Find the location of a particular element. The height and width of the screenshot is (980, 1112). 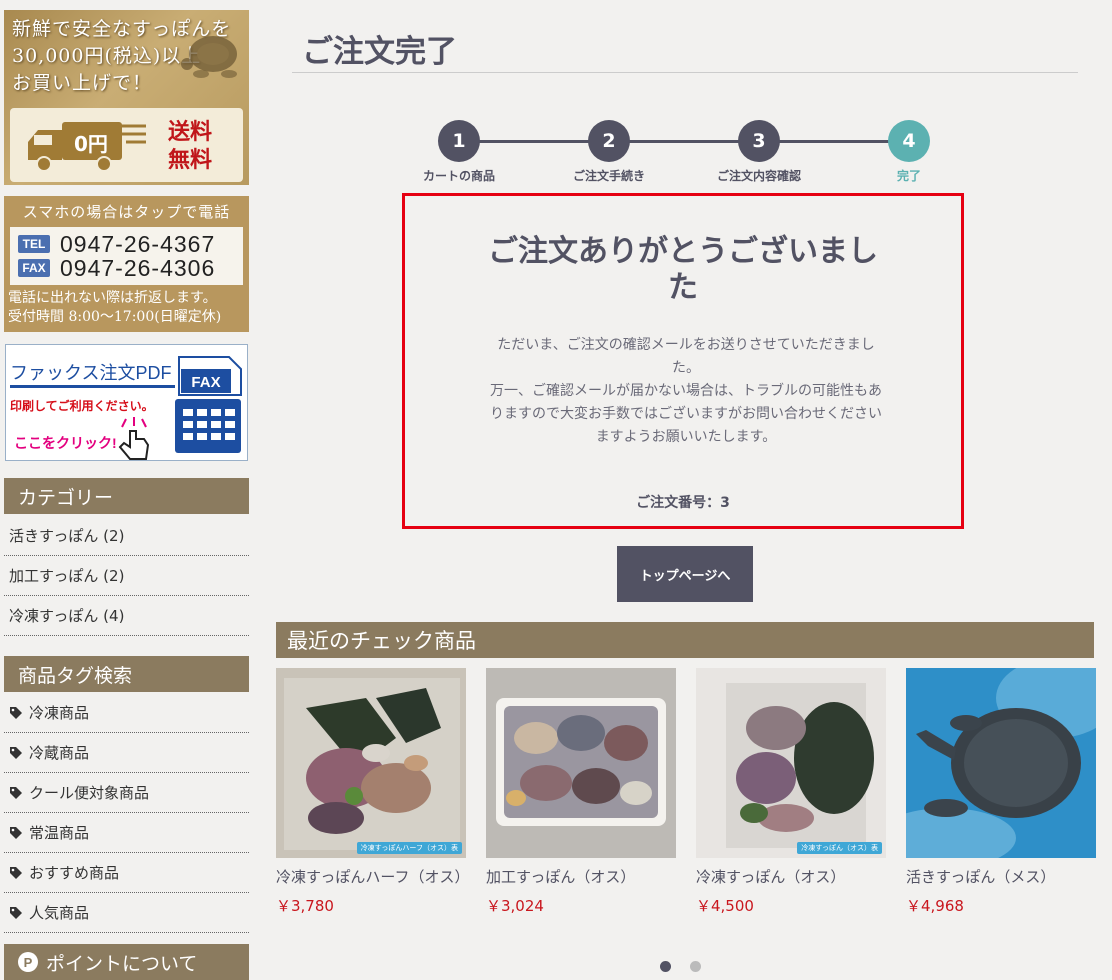

step-3-label: ご注文内容確認 is located at coordinates (758, 176).